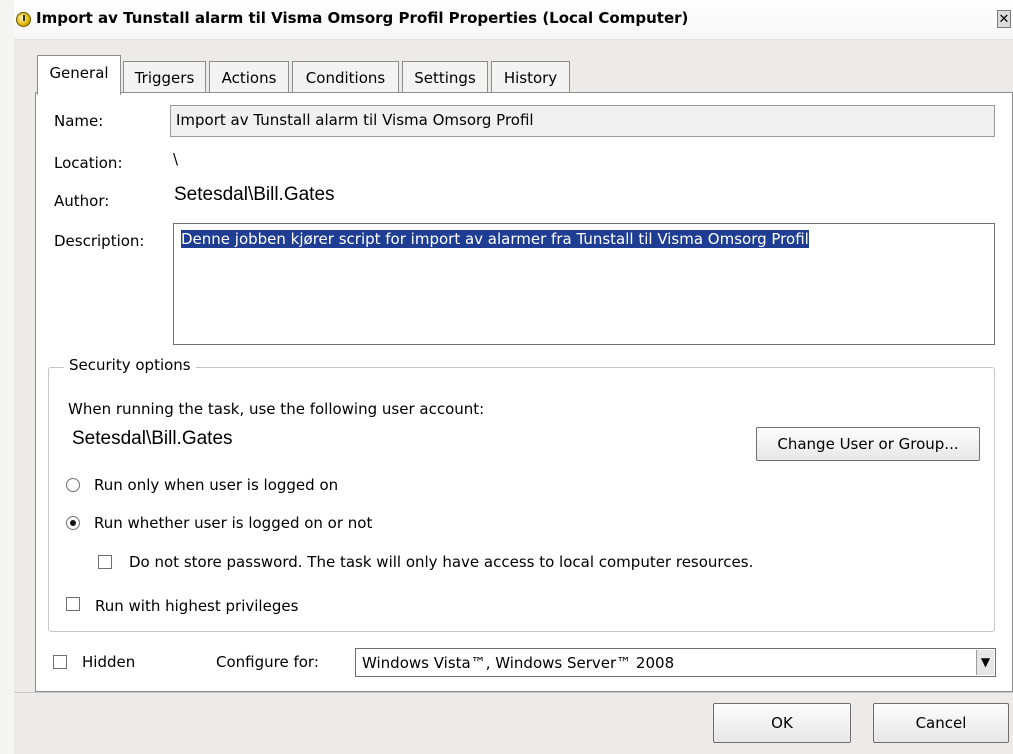  I want to click on tab-actions: Actions, so click(249, 77).